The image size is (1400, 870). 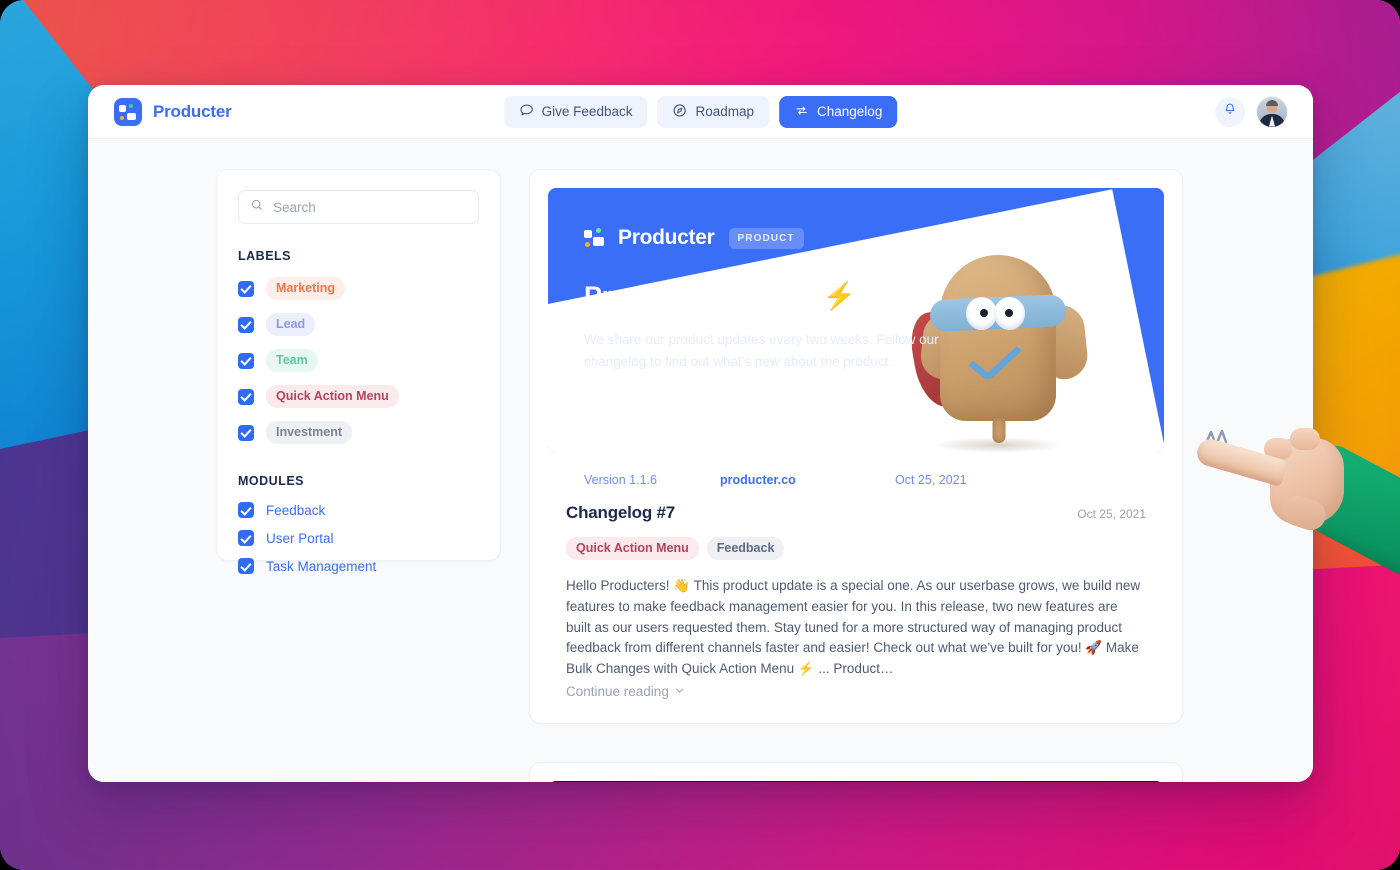 I want to click on banner-brand-name: Producter, so click(x=666, y=237).